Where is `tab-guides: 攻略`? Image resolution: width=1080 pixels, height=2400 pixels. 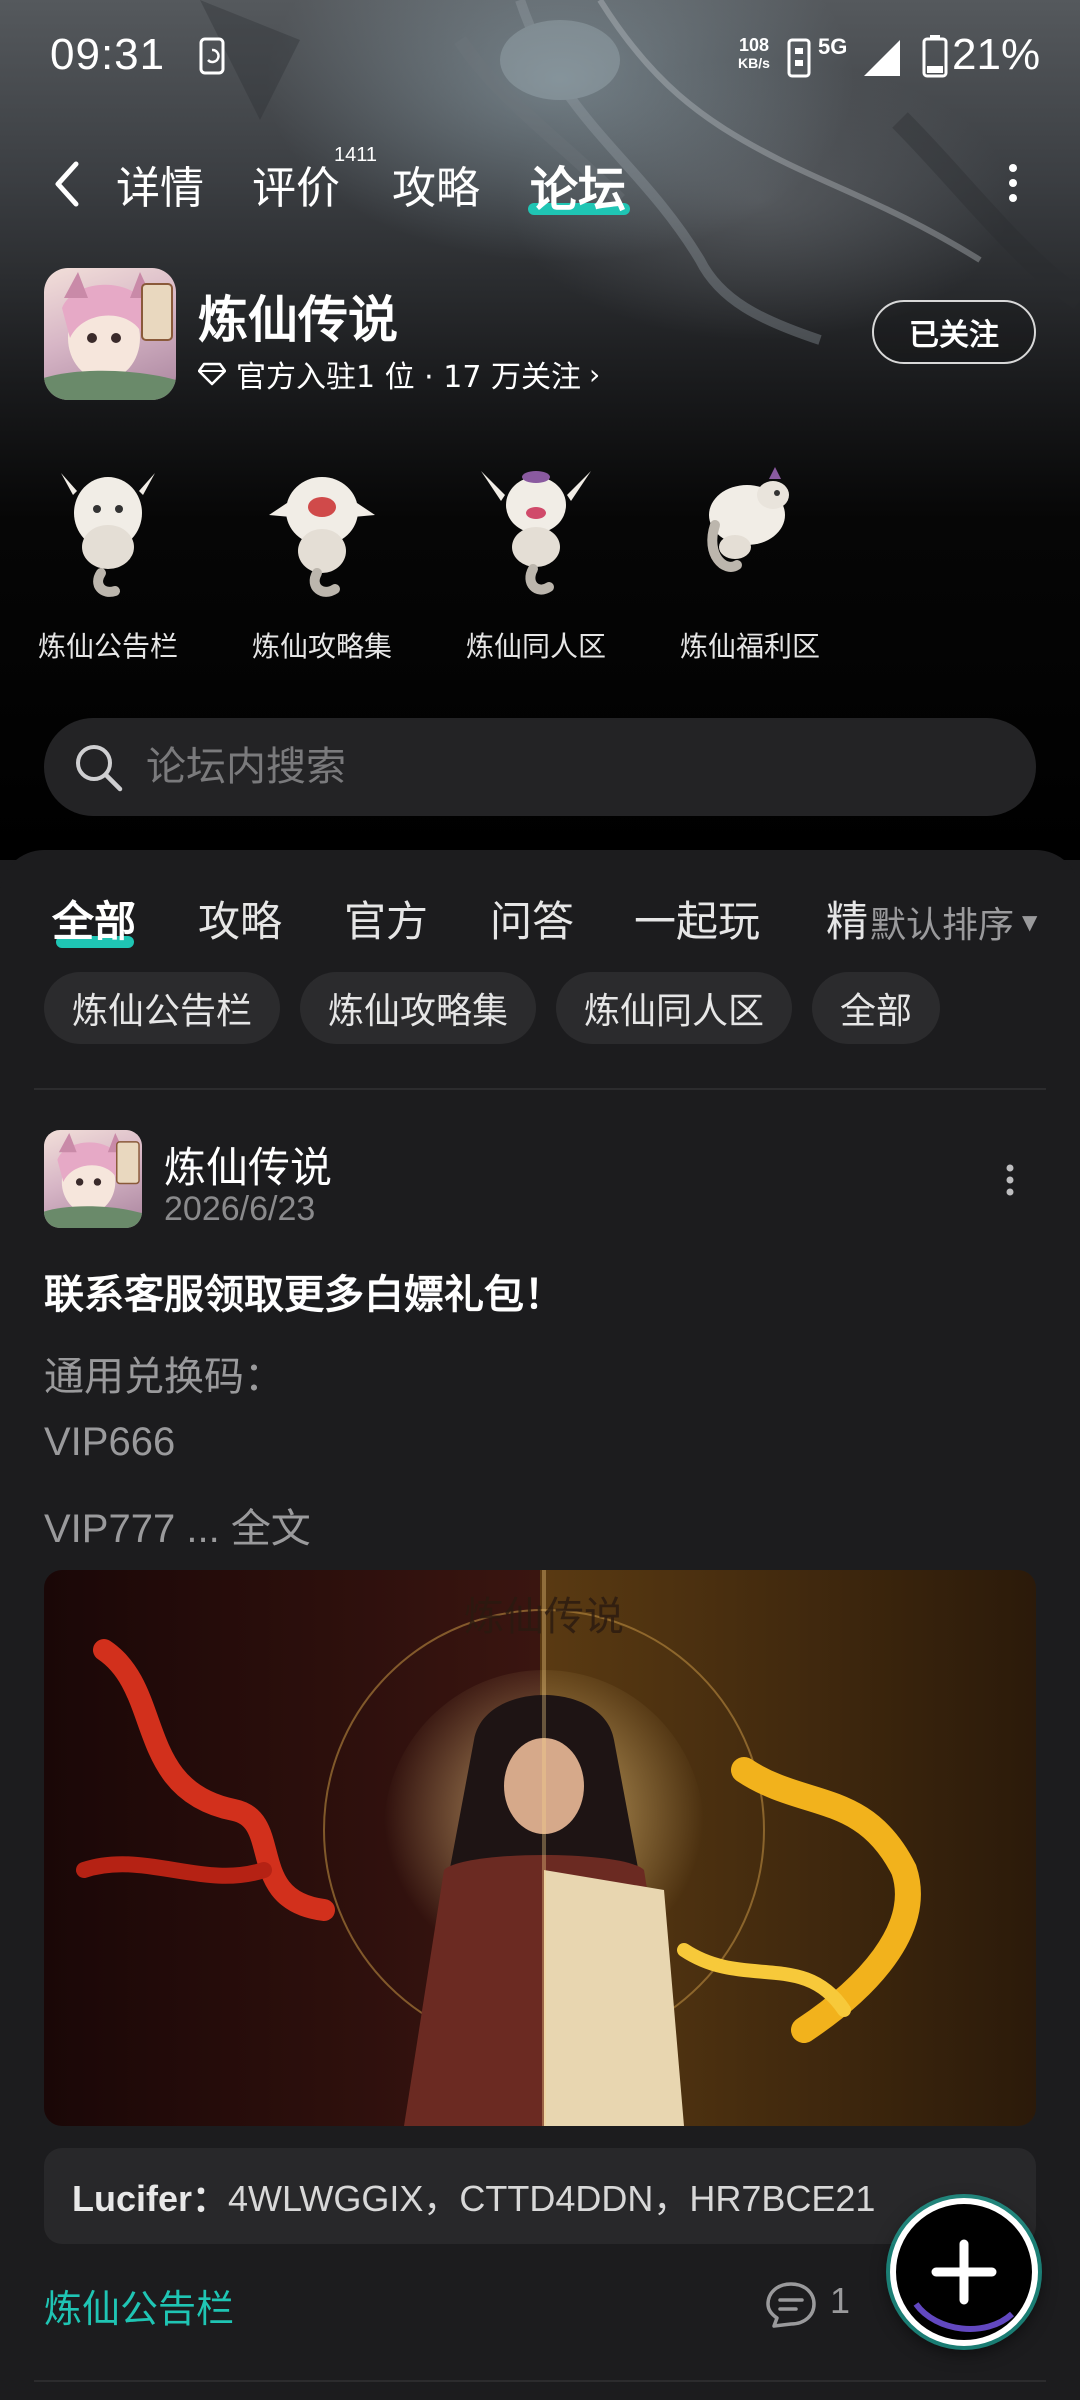
tab-guides: 攻略 is located at coordinates (436, 184).